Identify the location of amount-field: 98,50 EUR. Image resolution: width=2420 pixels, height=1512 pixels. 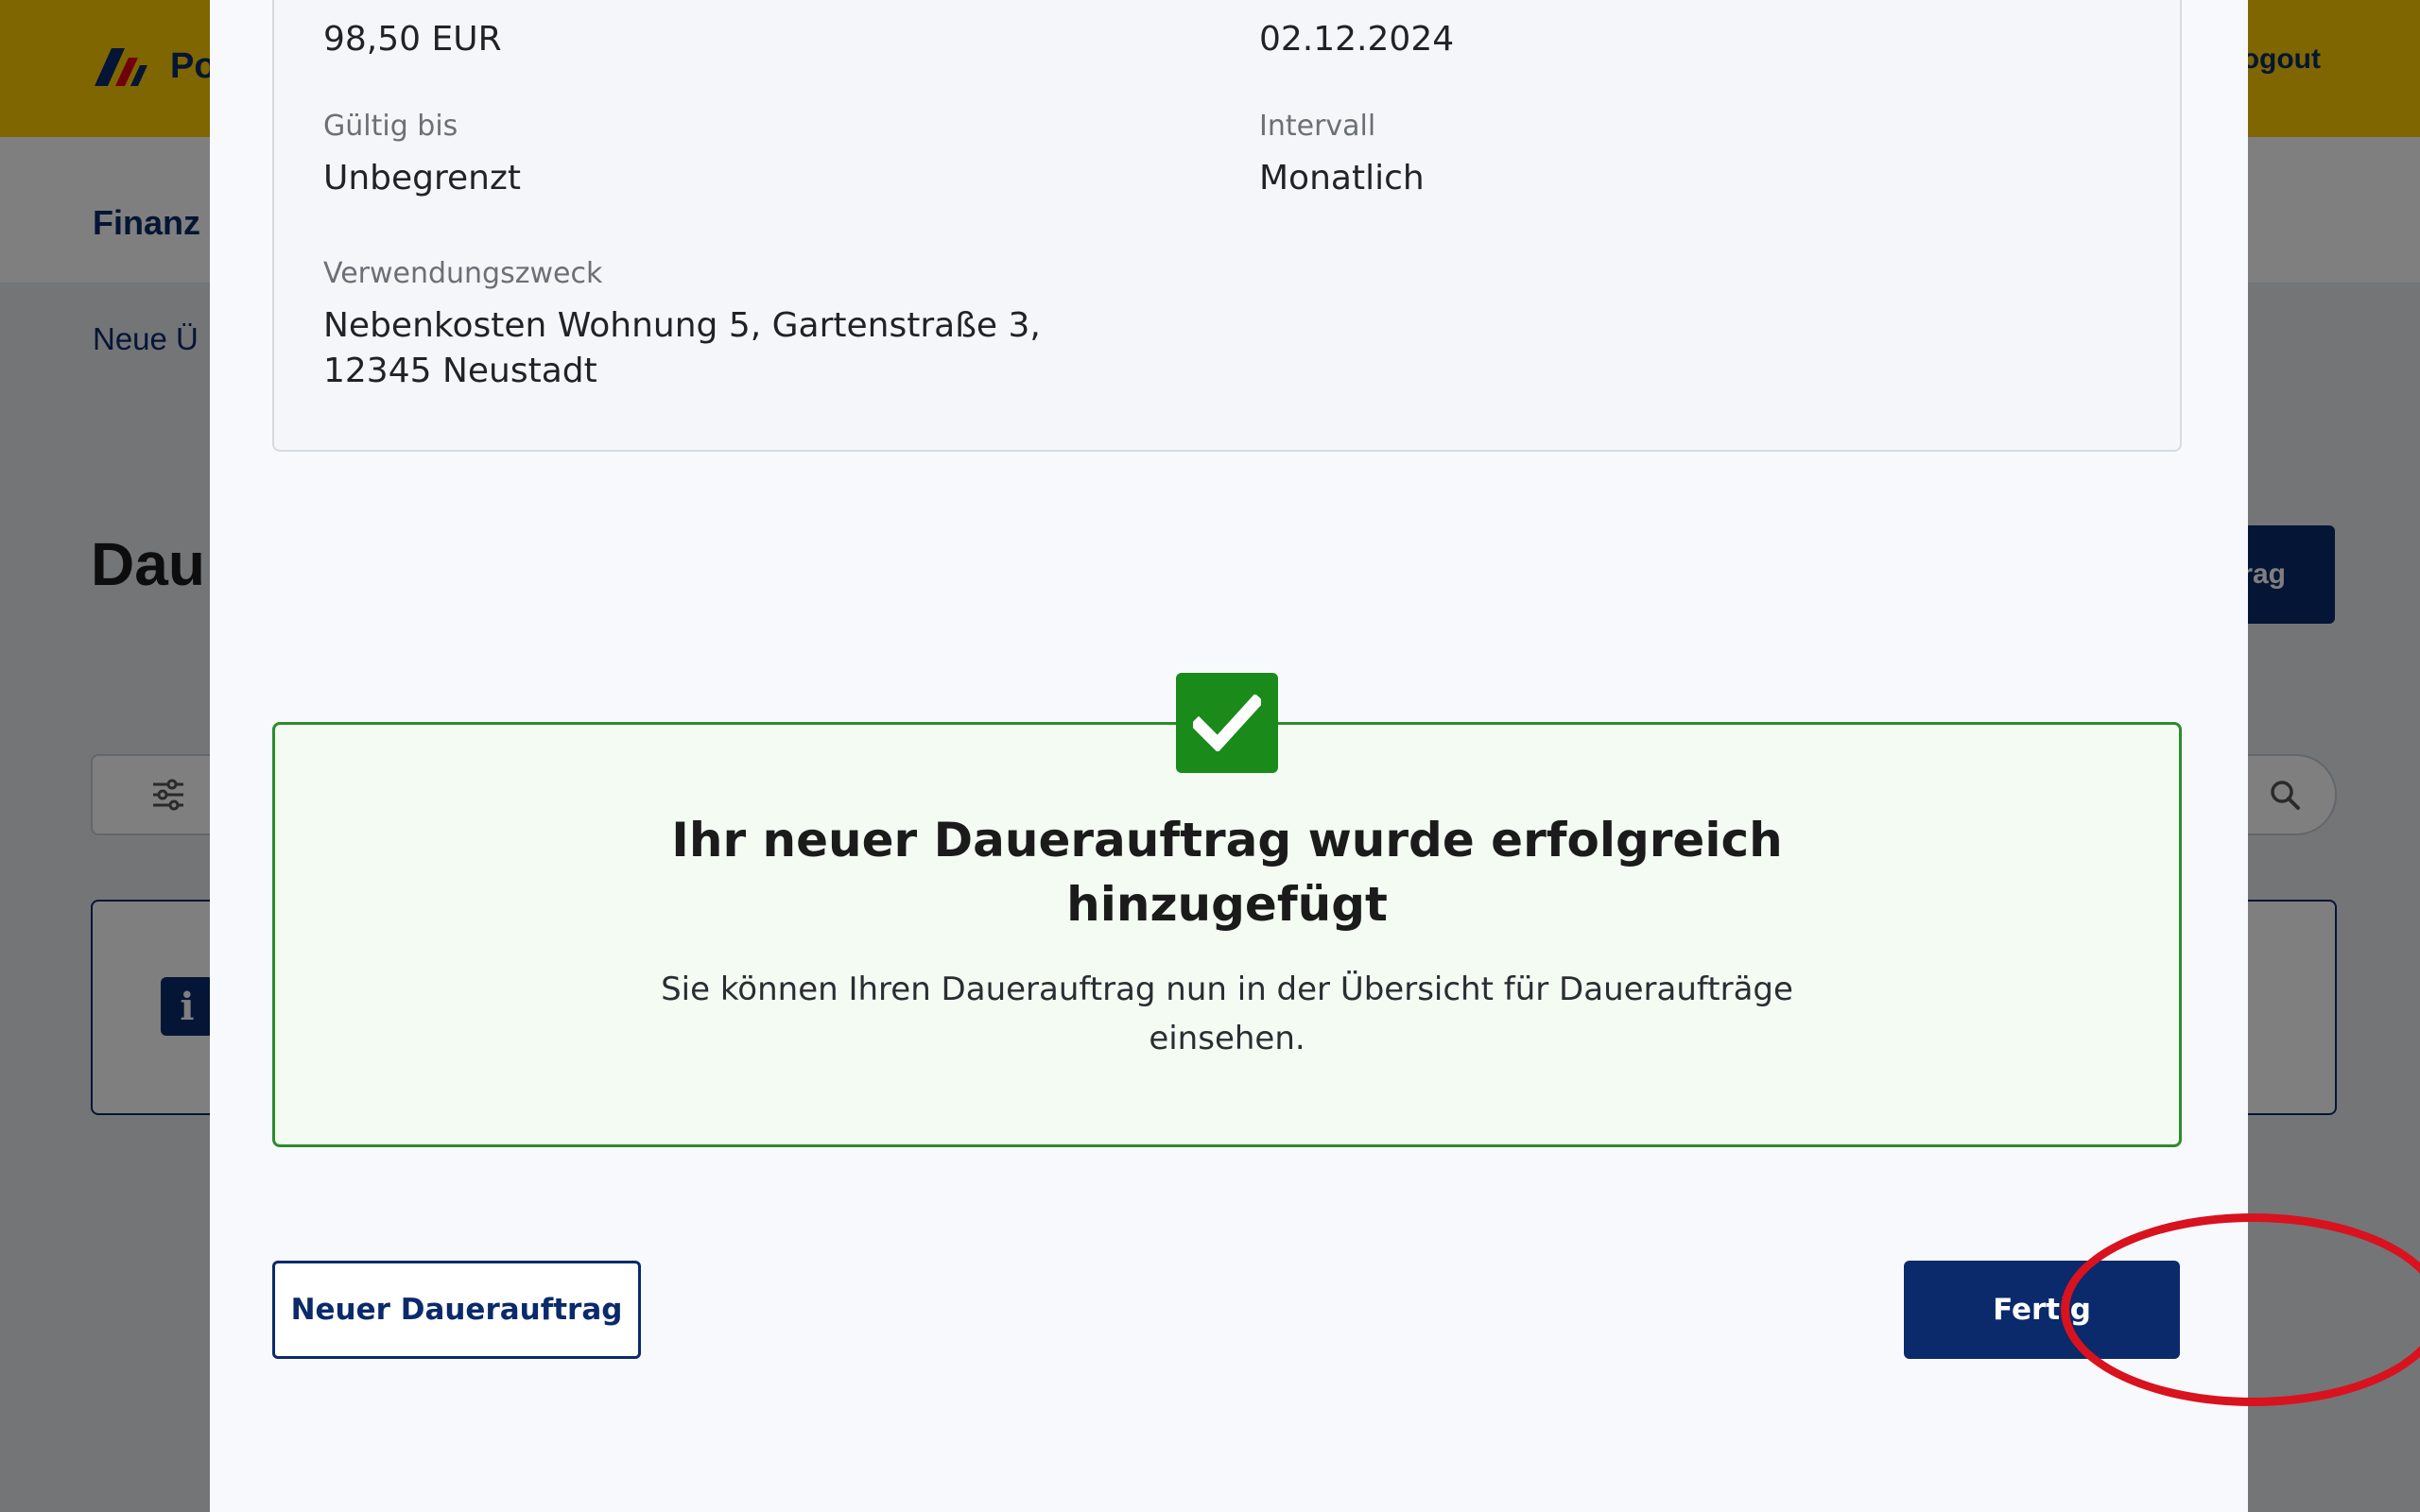
(412, 39).